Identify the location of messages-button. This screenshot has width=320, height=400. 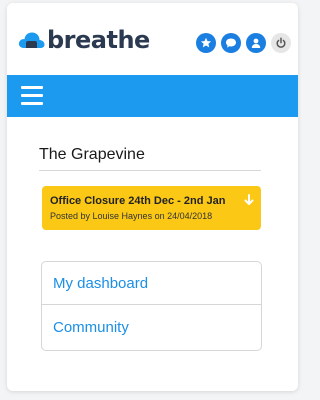
(231, 43).